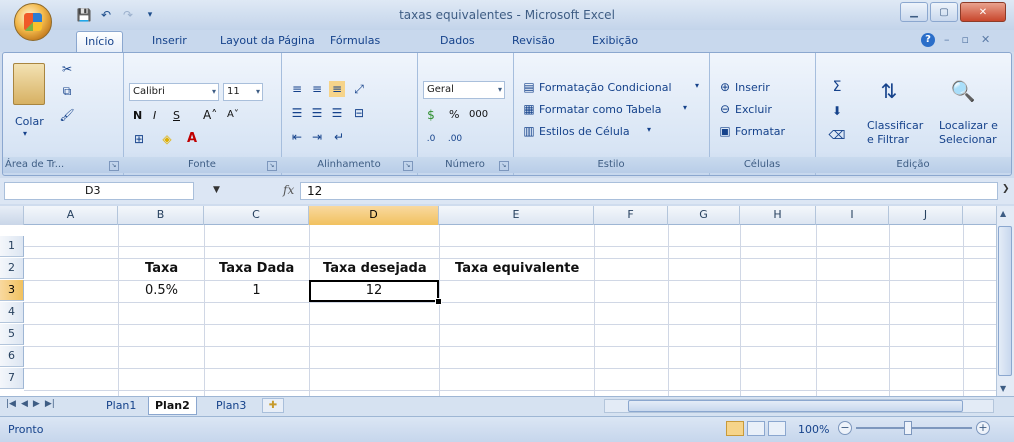  What do you see at coordinates (753, 109) in the screenshot?
I see `delete-button: Excluir` at bounding box center [753, 109].